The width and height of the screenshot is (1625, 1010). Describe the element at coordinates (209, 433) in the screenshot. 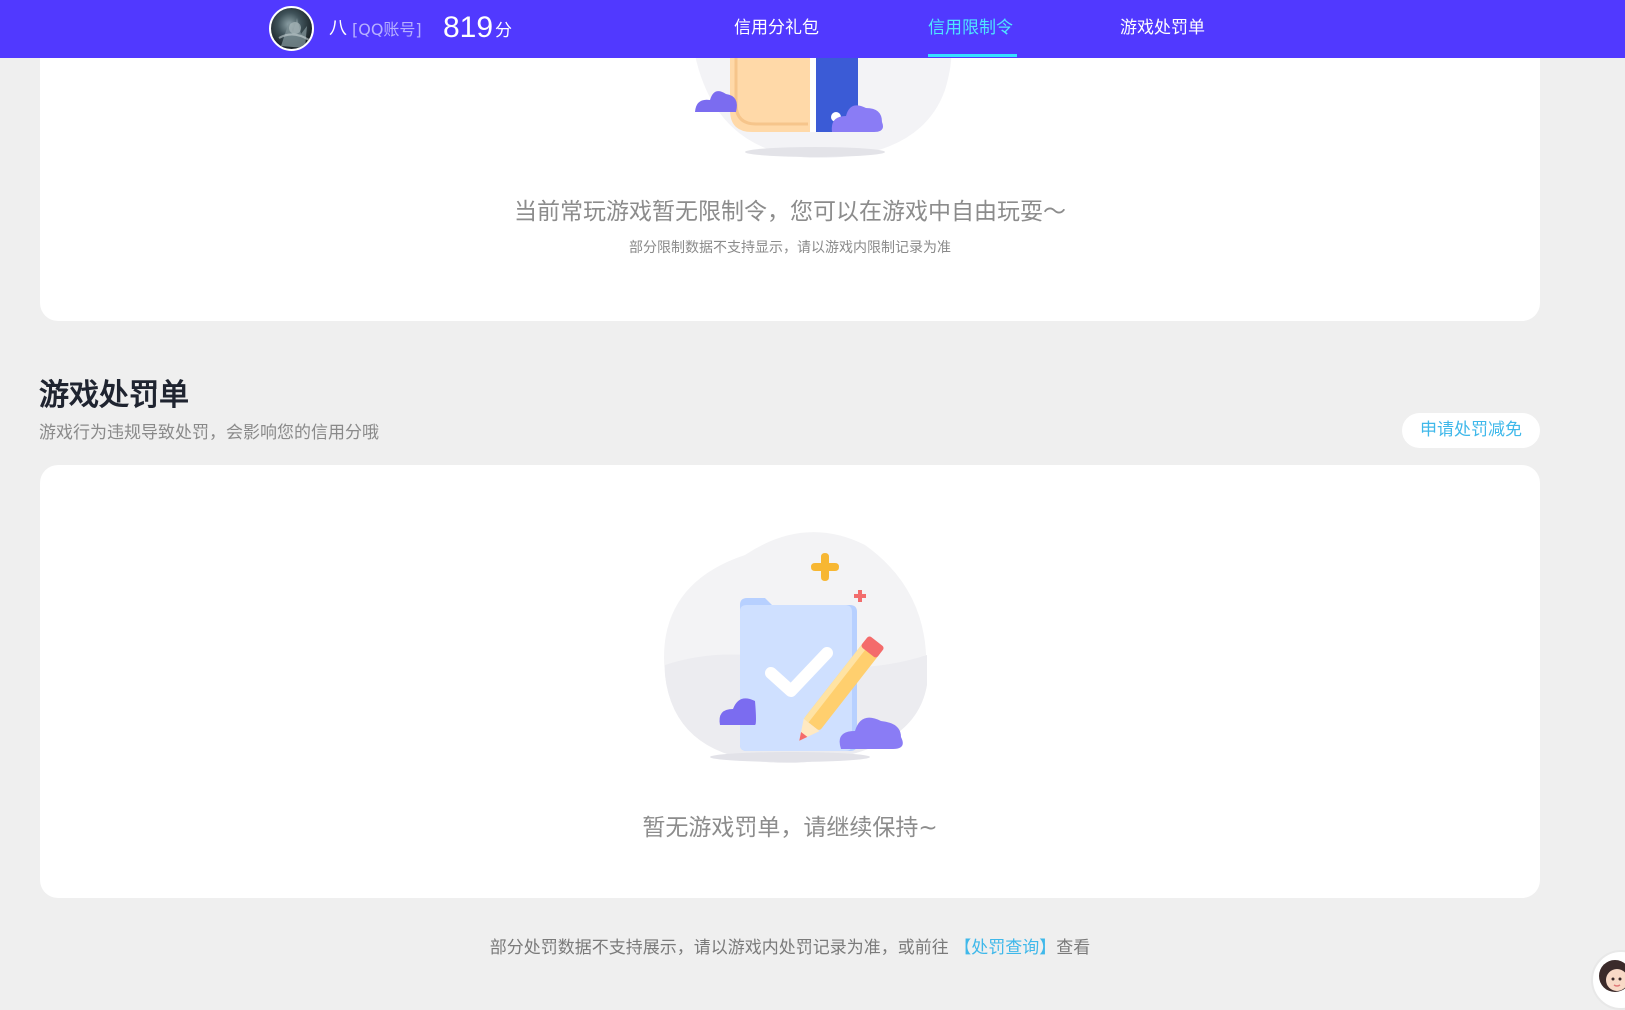

I see `penalty-section-description: 游戏行为违规导致处罚，会影响您的信用分哦` at that location.